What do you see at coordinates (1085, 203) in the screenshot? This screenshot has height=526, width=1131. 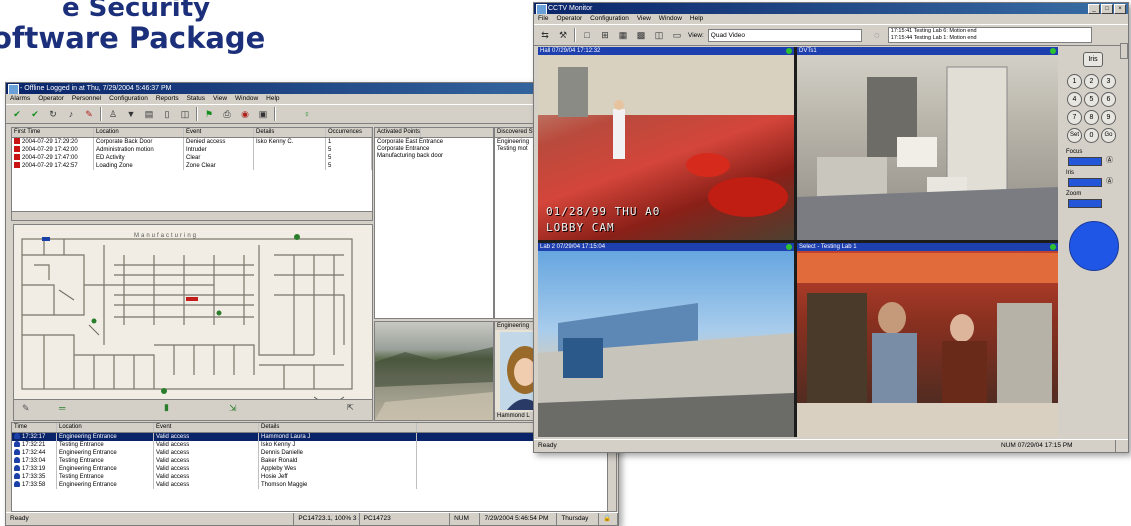 I see `zoom-control` at bounding box center [1085, 203].